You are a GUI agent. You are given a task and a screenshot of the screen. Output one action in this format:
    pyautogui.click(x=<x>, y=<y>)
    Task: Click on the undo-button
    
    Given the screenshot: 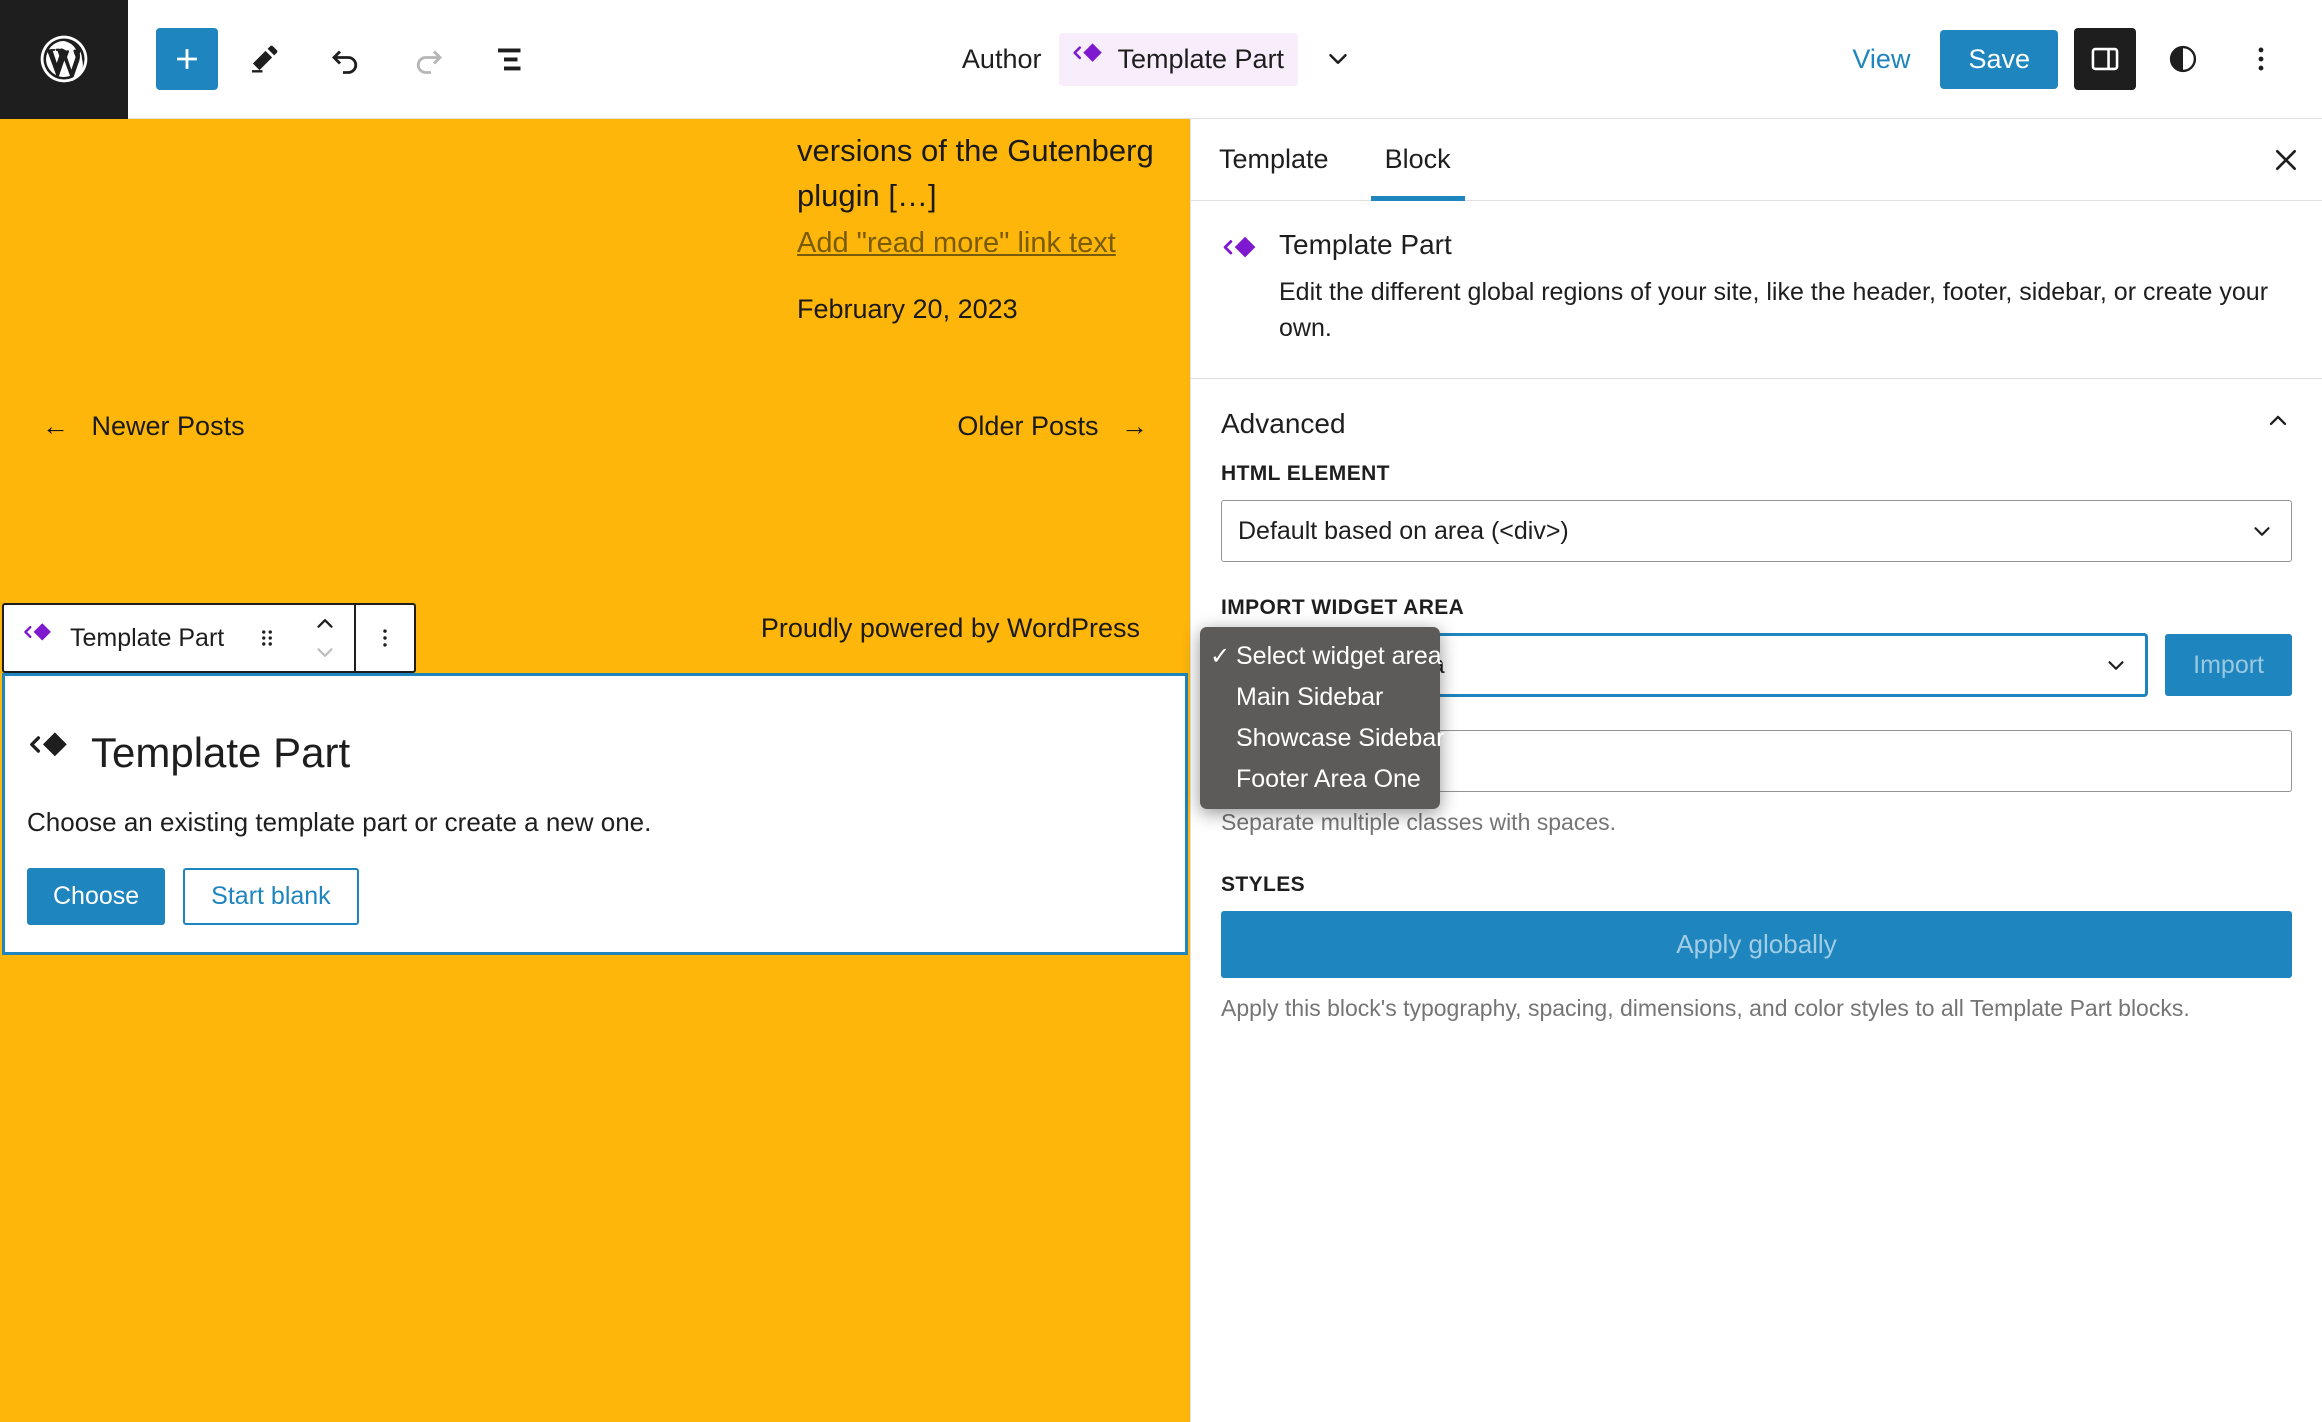 What is the action you would take?
    pyautogui.click(x=346, y=59)
    